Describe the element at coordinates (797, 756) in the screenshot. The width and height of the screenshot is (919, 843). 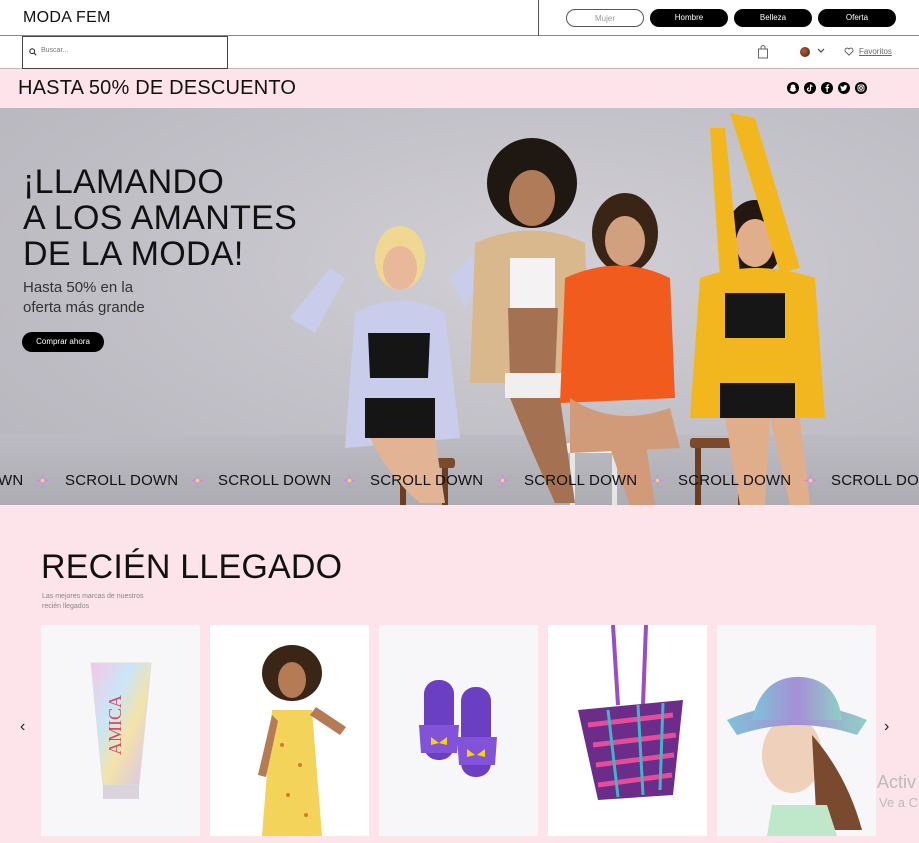
I see `bucket-hat-product-image` at that location.